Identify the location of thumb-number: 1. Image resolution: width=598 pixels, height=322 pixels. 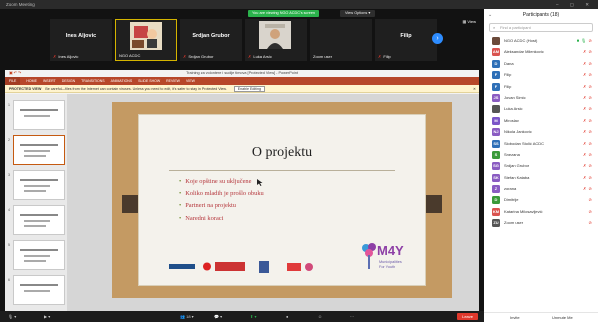
(9, 105).